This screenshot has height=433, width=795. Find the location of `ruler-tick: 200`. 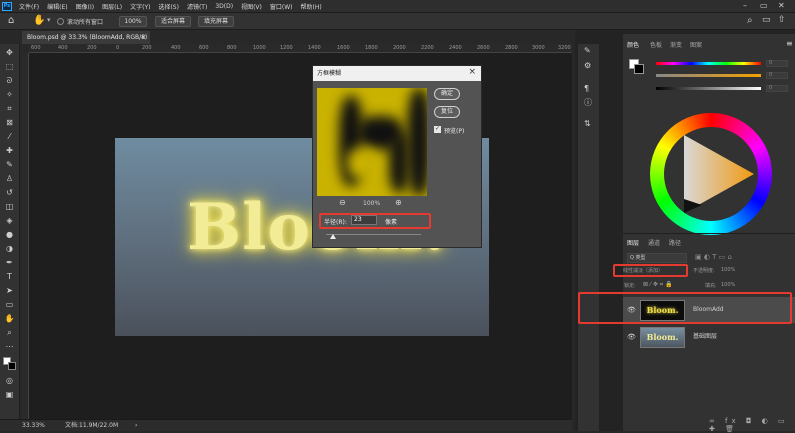

ruler-tick: 200 is located at coordinates (147, 48).